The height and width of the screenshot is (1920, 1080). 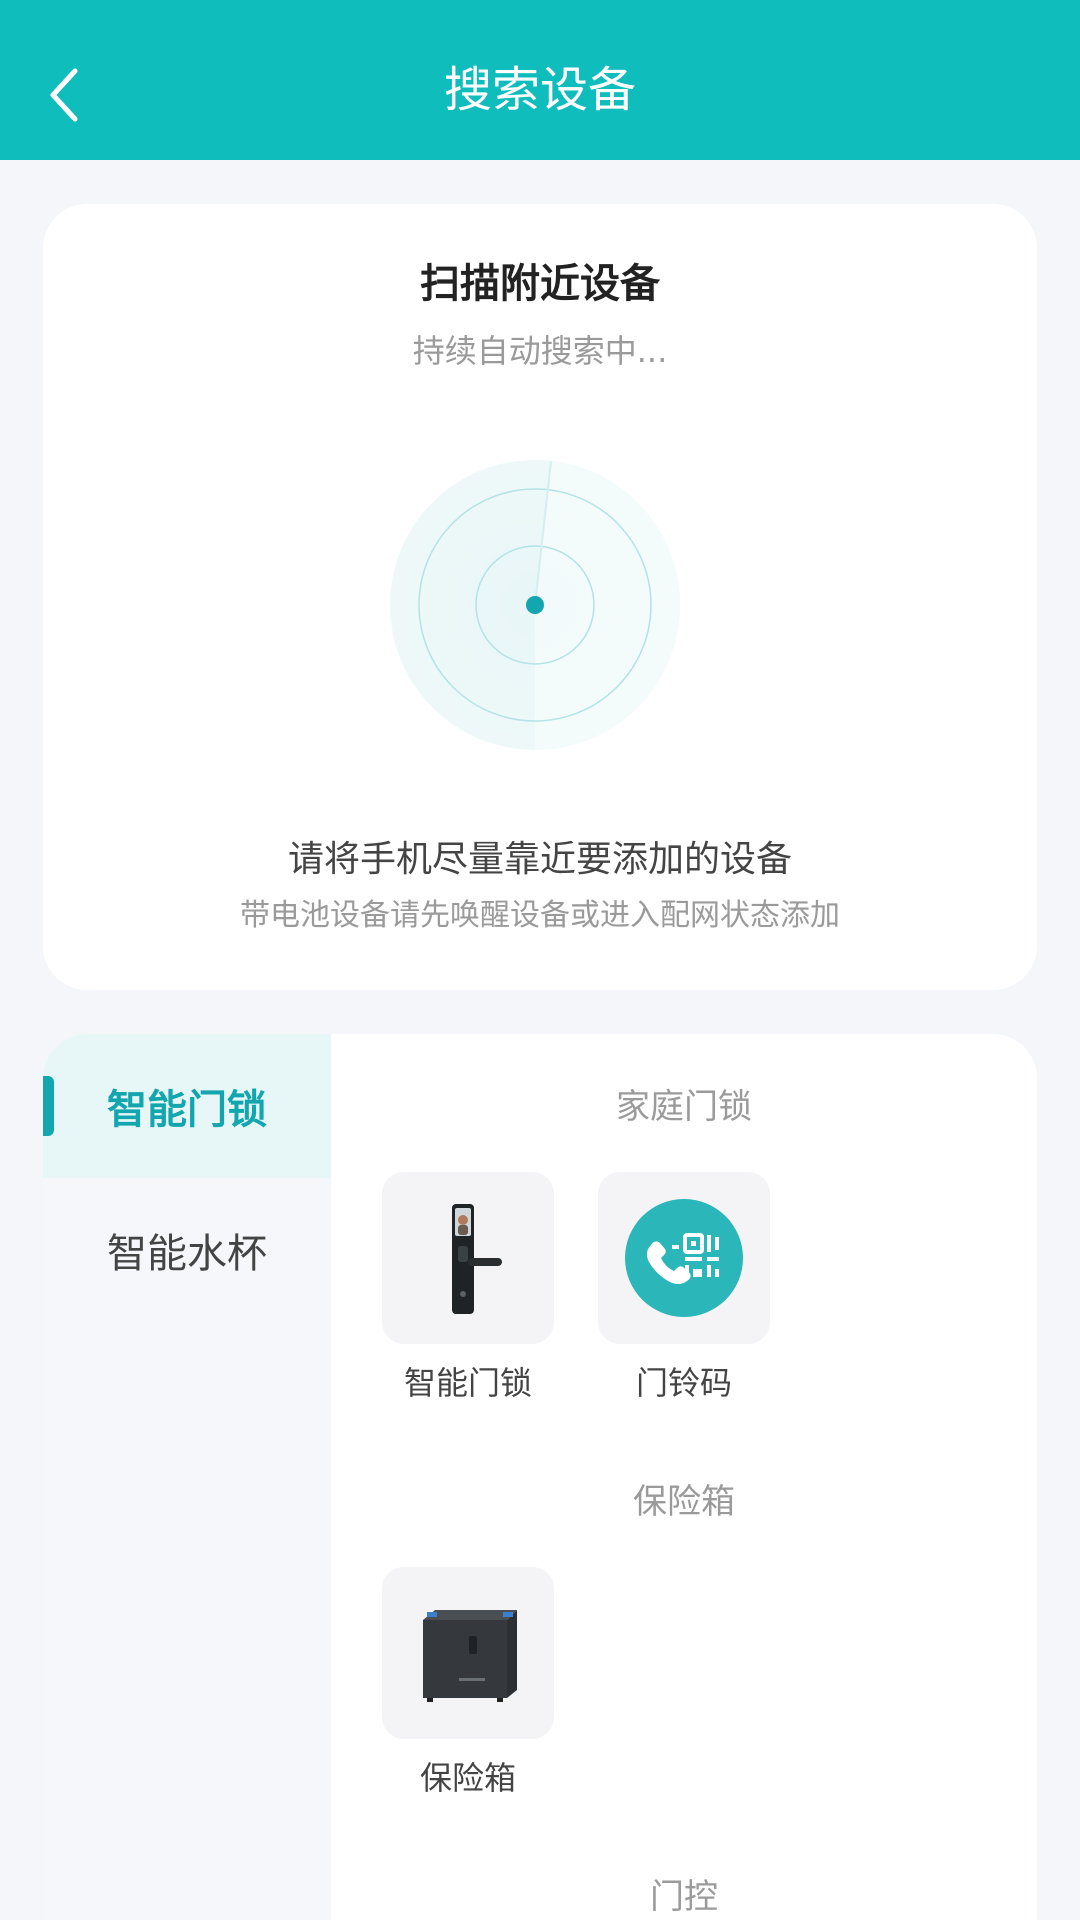 I want to click on product-label: 保险箱, so click(x=467, y=1778).